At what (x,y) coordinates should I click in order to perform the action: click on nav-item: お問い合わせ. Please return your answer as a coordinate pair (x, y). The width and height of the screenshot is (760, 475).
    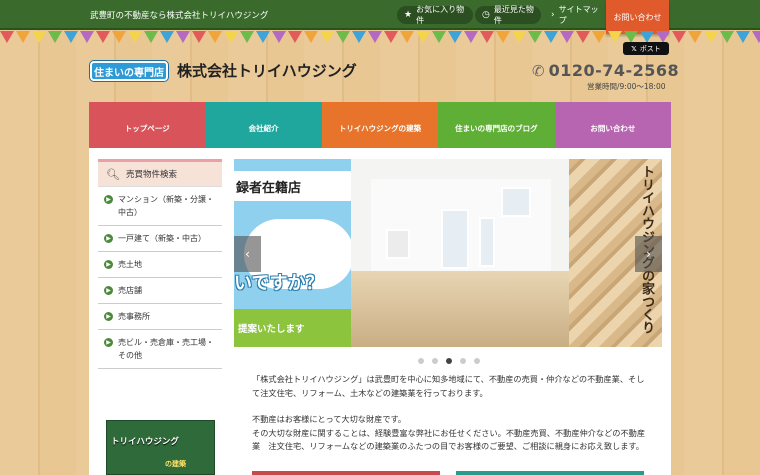
    Looking at the image, I should click on (613, 125).